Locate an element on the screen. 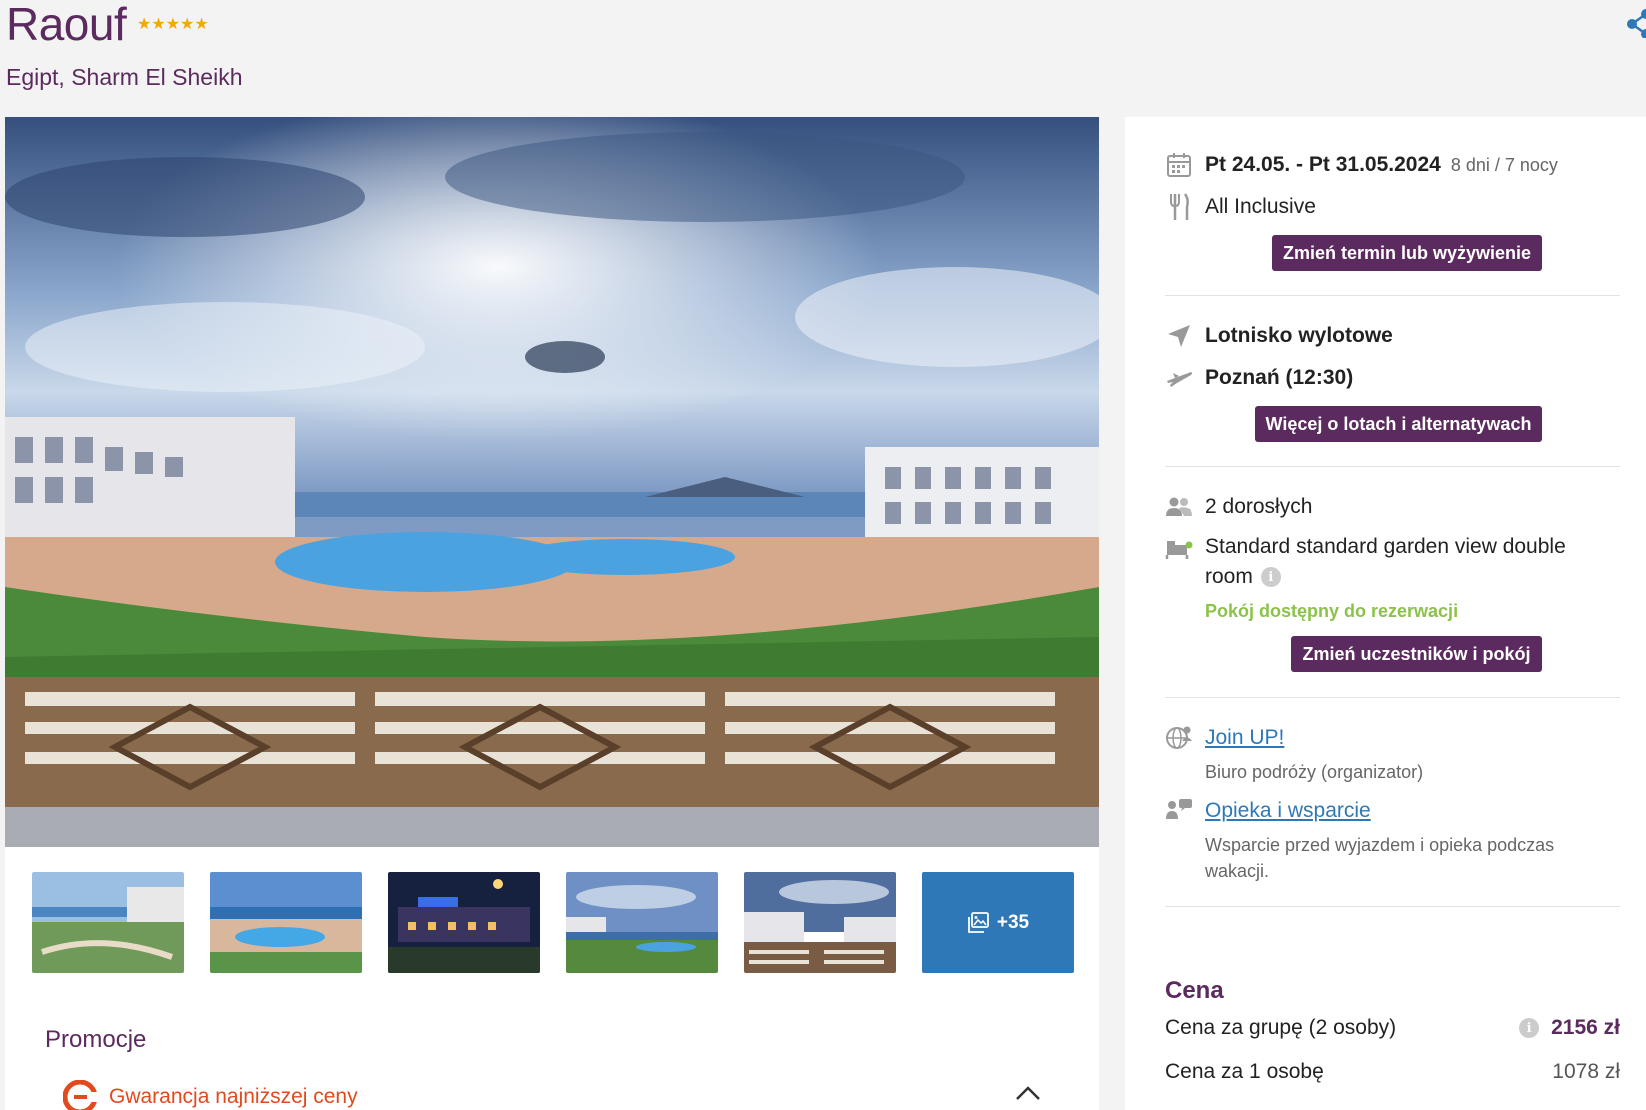  globe-person-icon is located at coordinates (1179, 738).